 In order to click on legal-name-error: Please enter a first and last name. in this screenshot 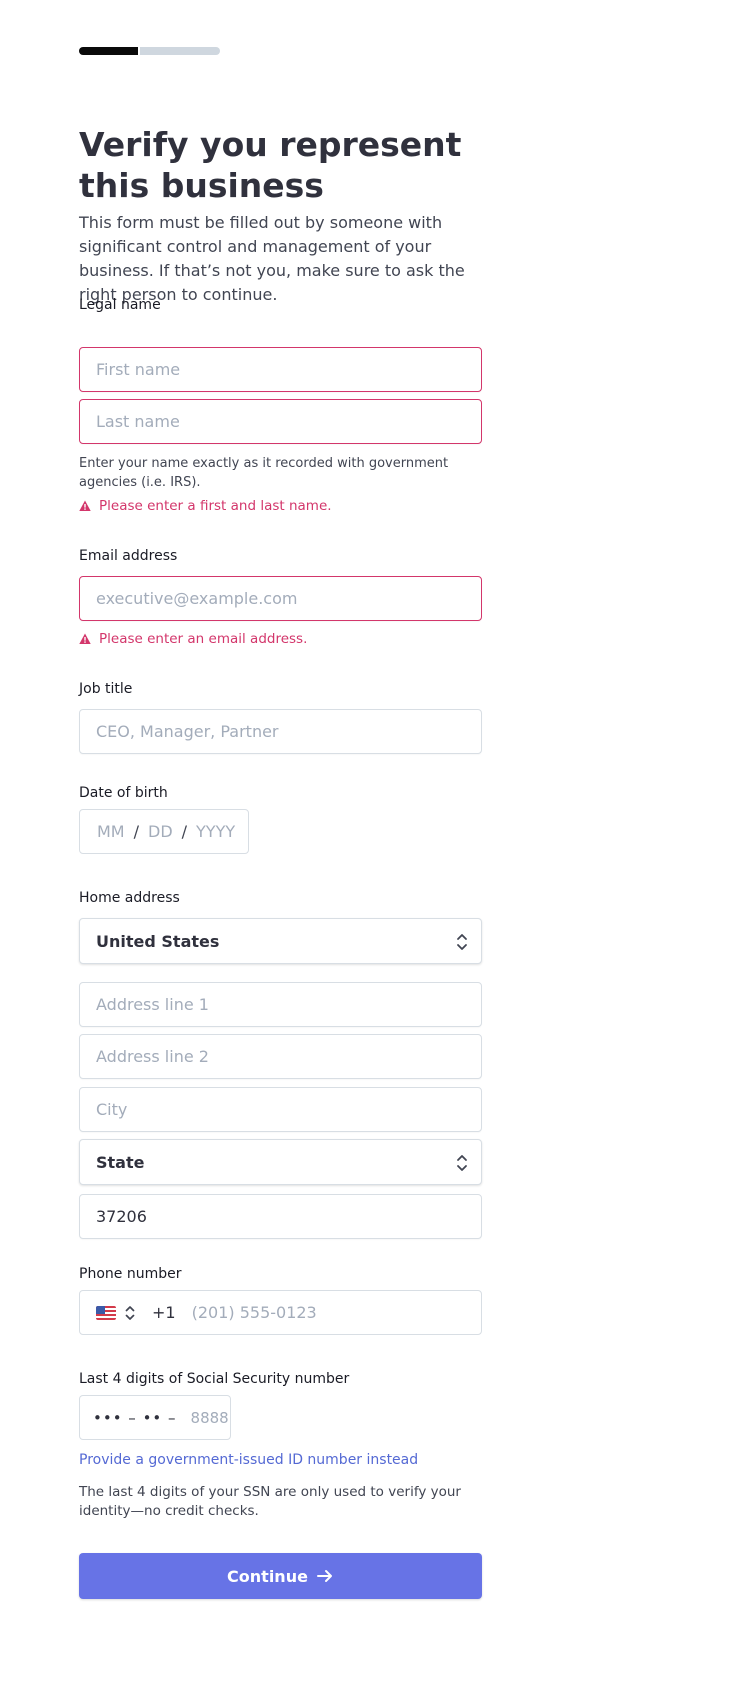, I will do `click(205, 506)`.